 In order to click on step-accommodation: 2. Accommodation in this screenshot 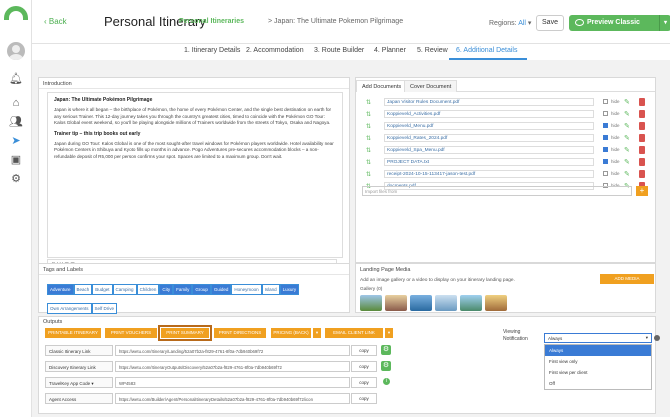, I will do `click(275, 50)`.